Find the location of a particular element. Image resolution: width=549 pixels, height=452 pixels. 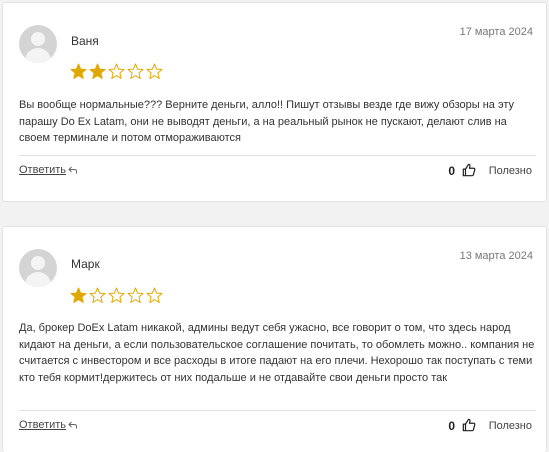

review-author: Ваня is located at coordinates (85, 41).